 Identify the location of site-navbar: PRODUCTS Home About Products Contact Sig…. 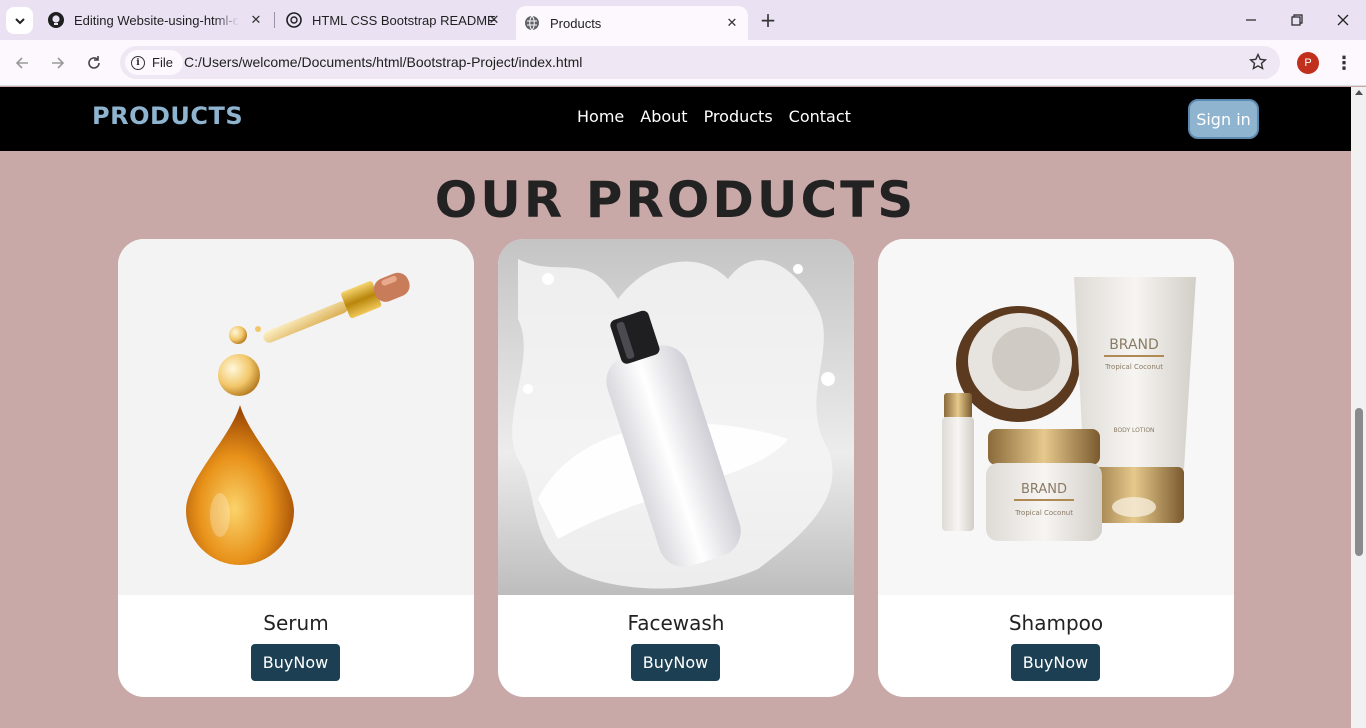
(675, 119).